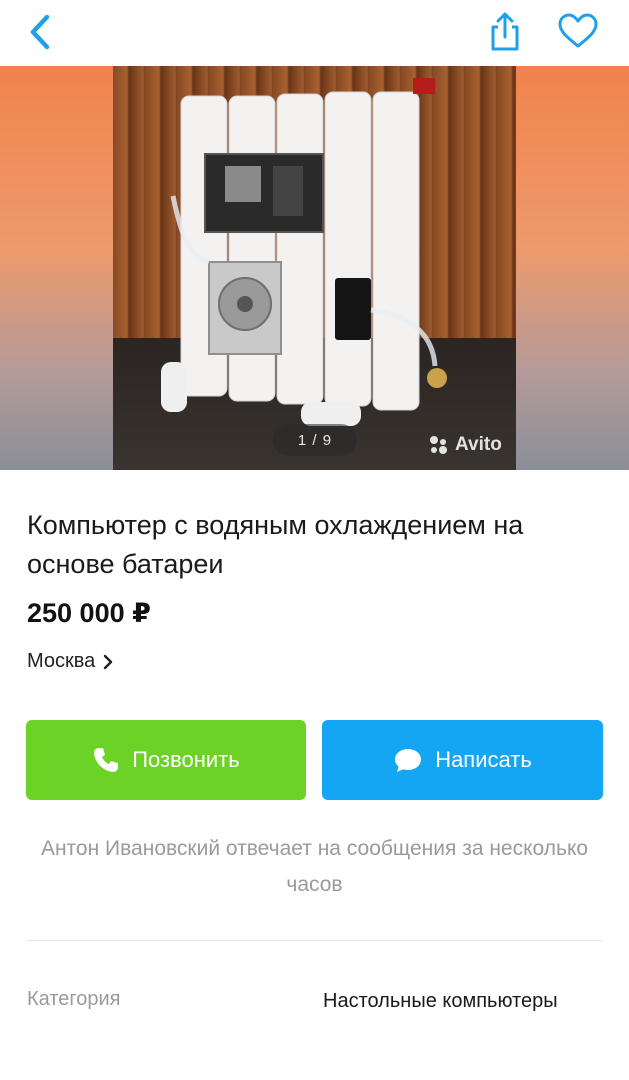 Image resolution: width=629 pixels, height=1080 pixels. I want to click on share-icon, so click(505, 31).